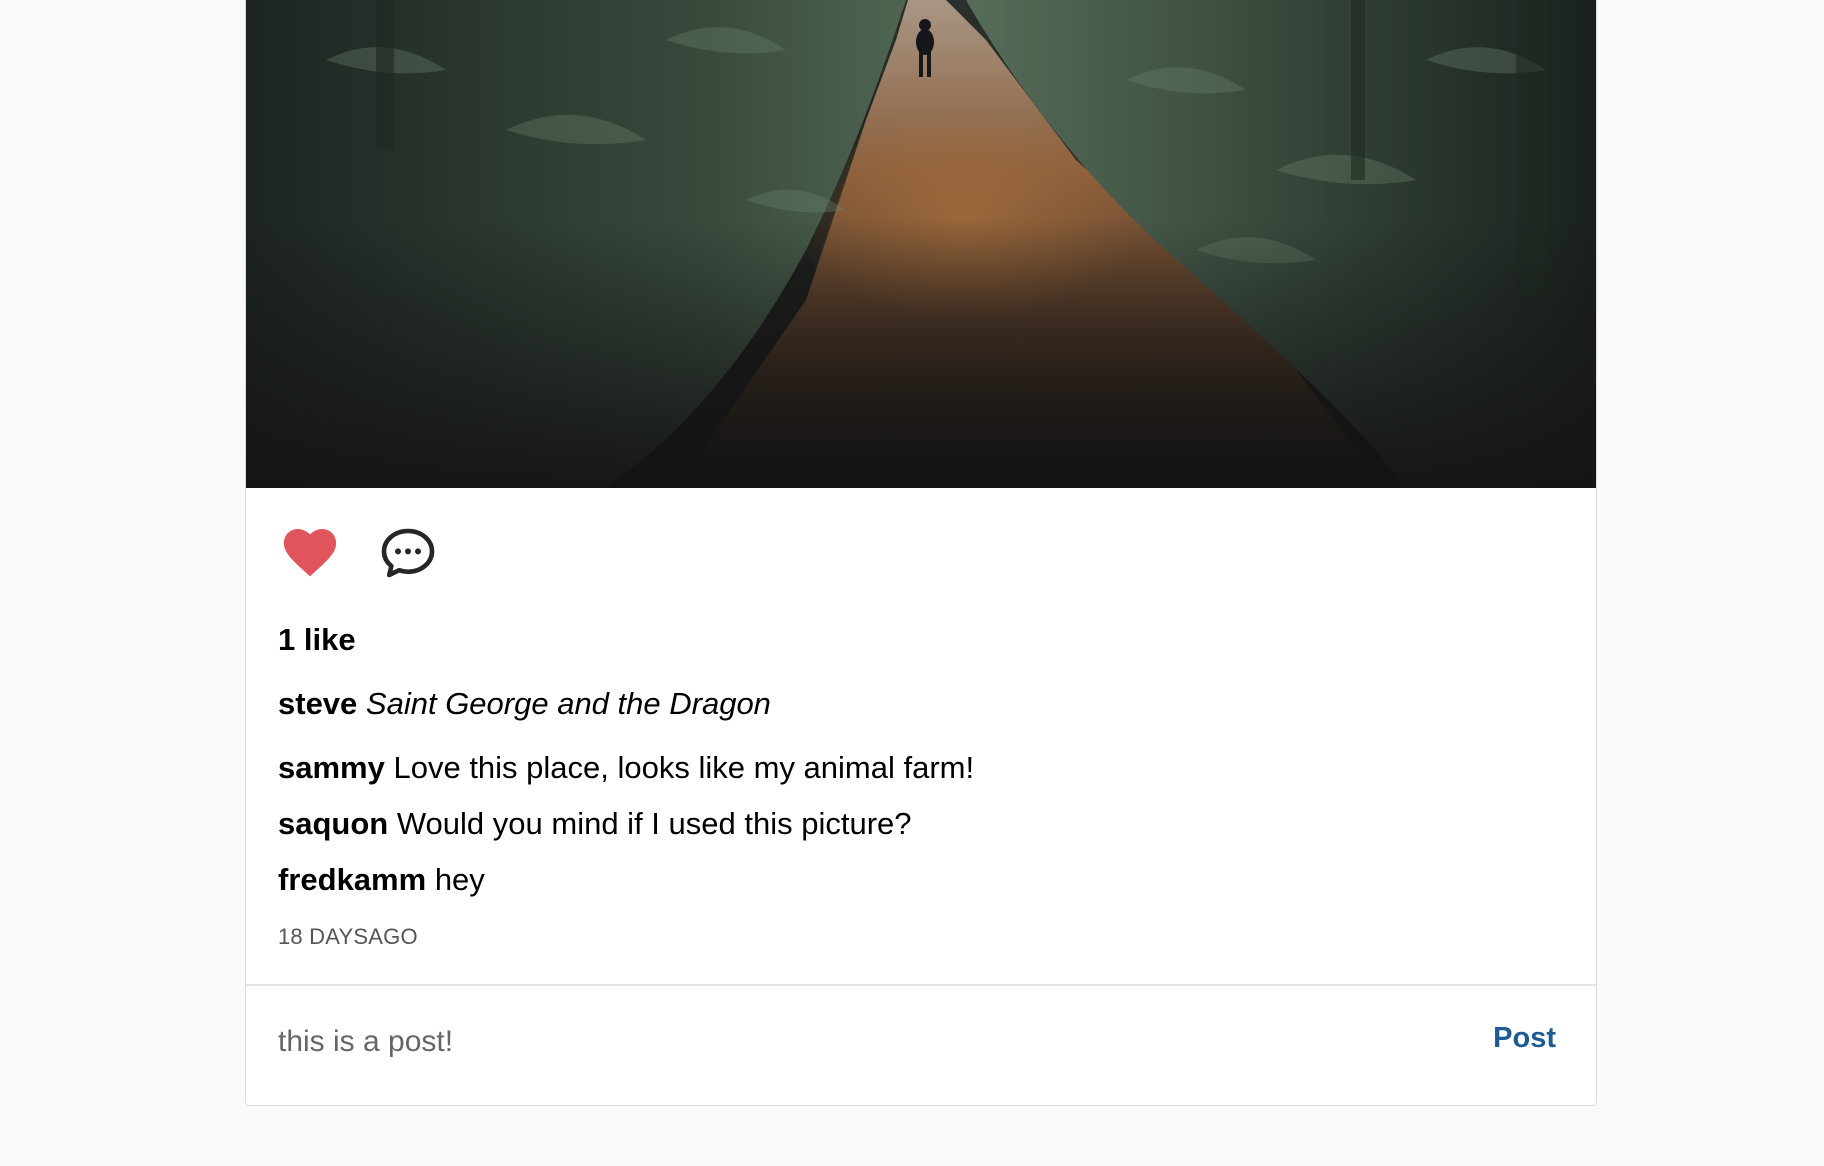 This screenshot has width=1824, height=1166. Describe the element at coordinates (654, 823) in the screenshot. I see `comment-text: Would you mind if I used this picture?` at that location.